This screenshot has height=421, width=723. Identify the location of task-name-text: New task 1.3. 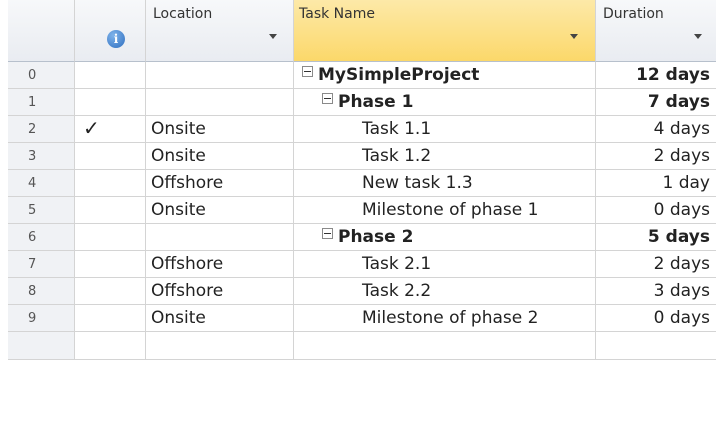
(417, 183).